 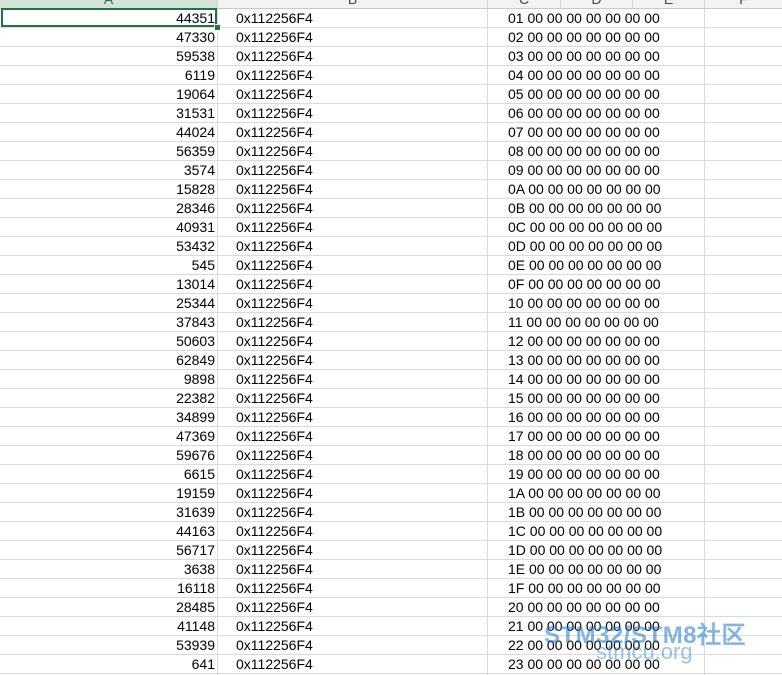 What do you see at coordinates (603, 360) in the screenshot?
I see `cell-c: 13 00 00 00 00 00 00 00` at bounding box center [603, 360].